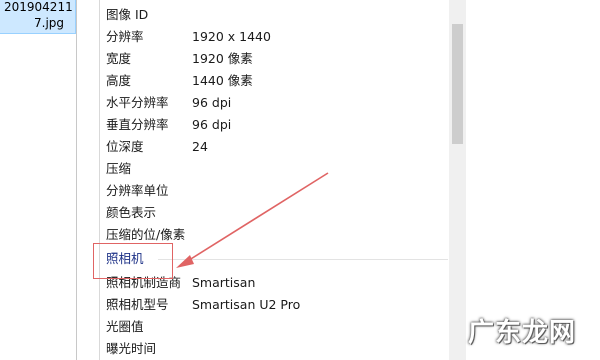 Image resolution: width=600 pixels, height=360 pixels. I want to click on property-value: 1920 x 1440, so click(231, 36).